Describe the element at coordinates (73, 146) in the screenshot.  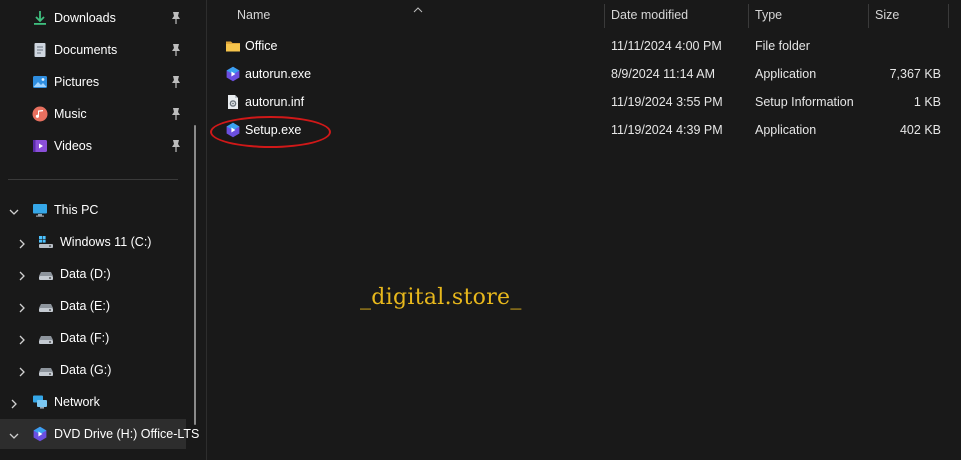
I see `sidebar-item-label: Videos` at that location.